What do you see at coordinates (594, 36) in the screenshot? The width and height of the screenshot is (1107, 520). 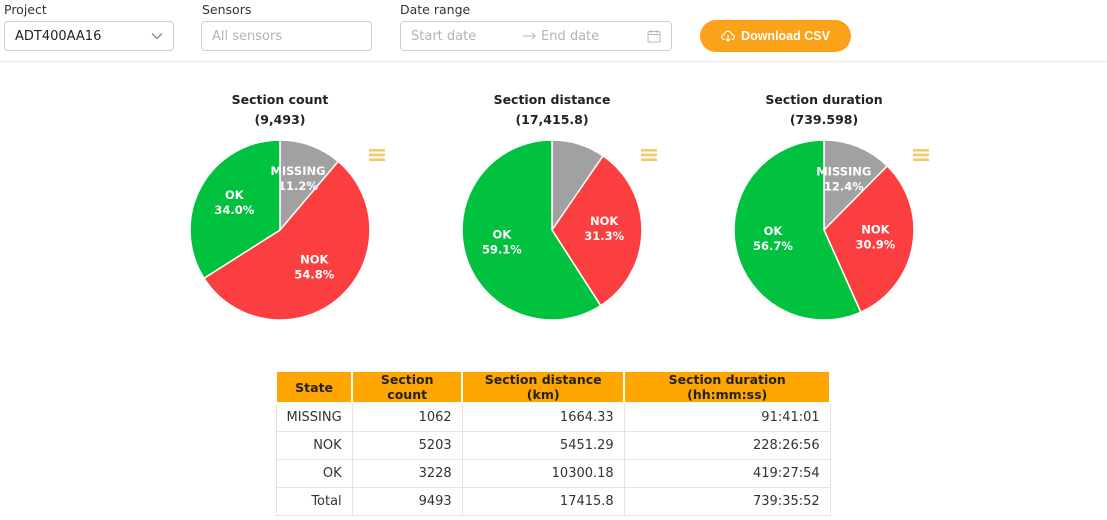 I see `end-date-input: End date` at bounding box center [594, 36].